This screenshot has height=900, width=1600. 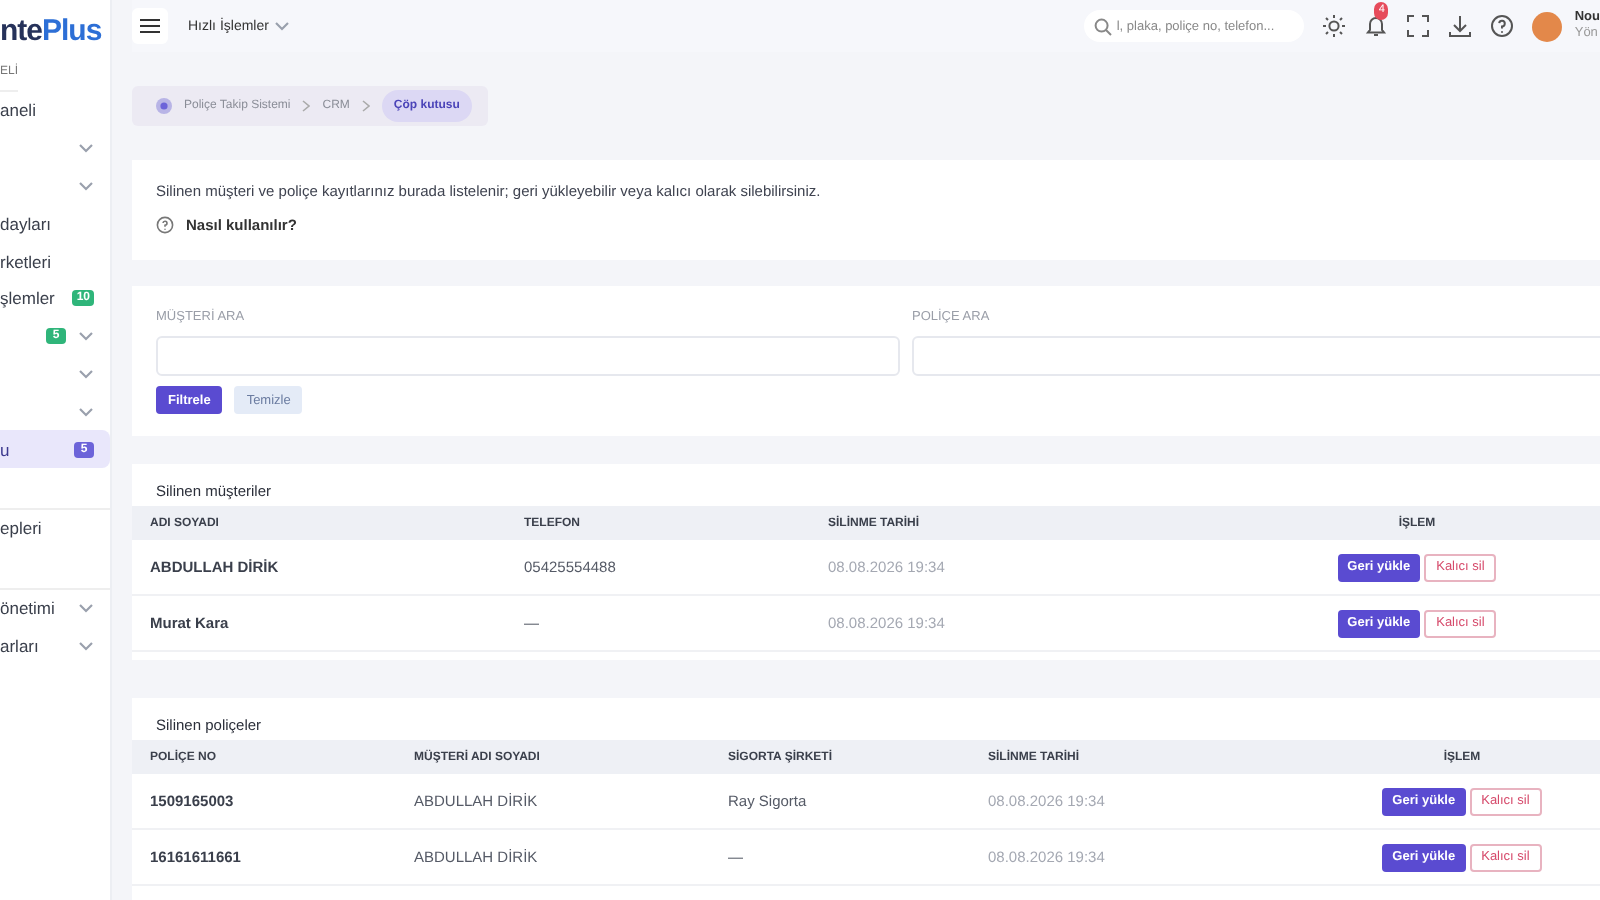 What do you see at coordinates (55, 646) in the screenshot?
I see `sidebar-item: arları` at bounding box center [55, 646].